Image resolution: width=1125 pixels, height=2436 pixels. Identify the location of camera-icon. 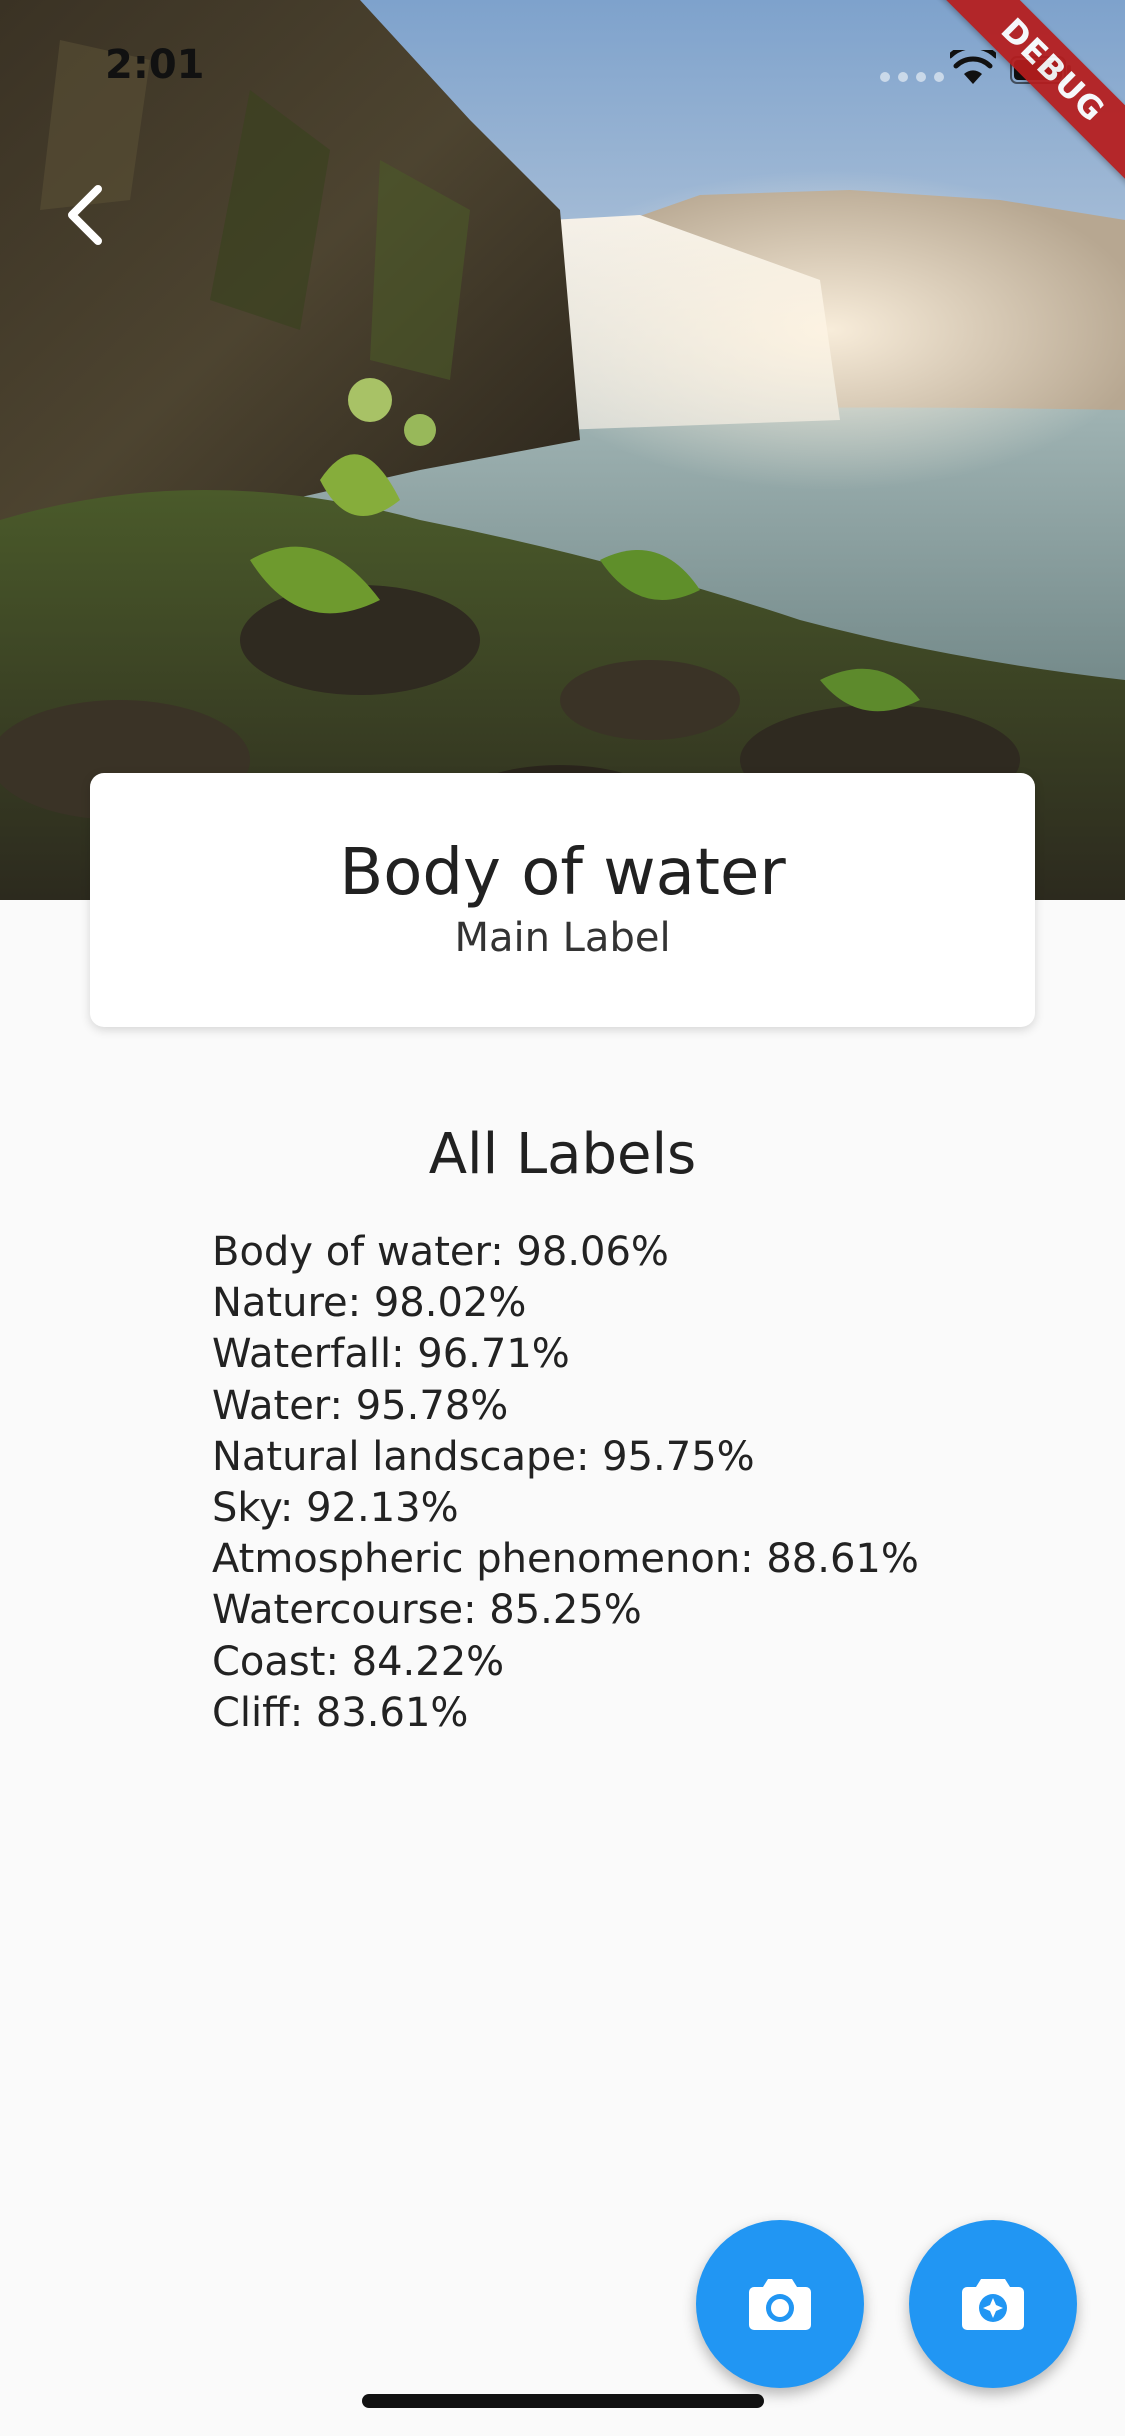
(780, 2304).